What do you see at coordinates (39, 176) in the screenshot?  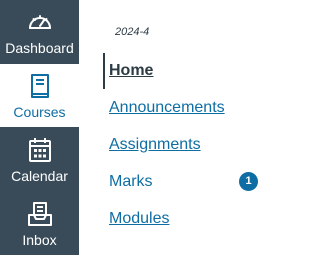 I see `nav-label-calendar: Calendar` at bounding box center [39, 176].